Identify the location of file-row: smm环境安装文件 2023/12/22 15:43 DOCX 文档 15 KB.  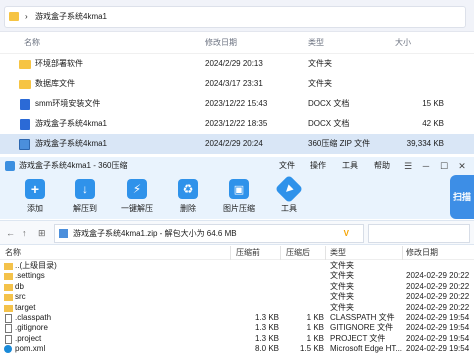
(237, 104).